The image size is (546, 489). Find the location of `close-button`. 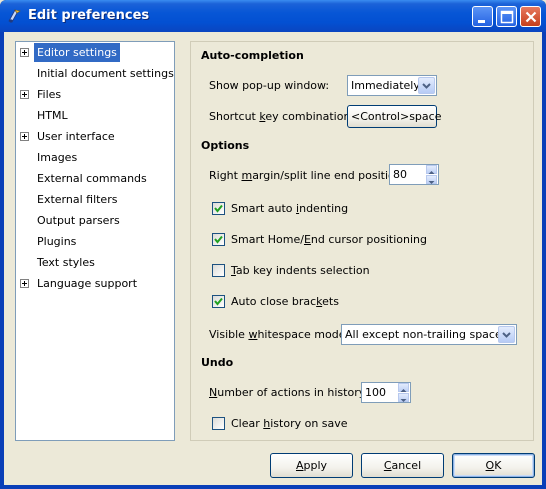

close-button is located at coordinates (530, 16).